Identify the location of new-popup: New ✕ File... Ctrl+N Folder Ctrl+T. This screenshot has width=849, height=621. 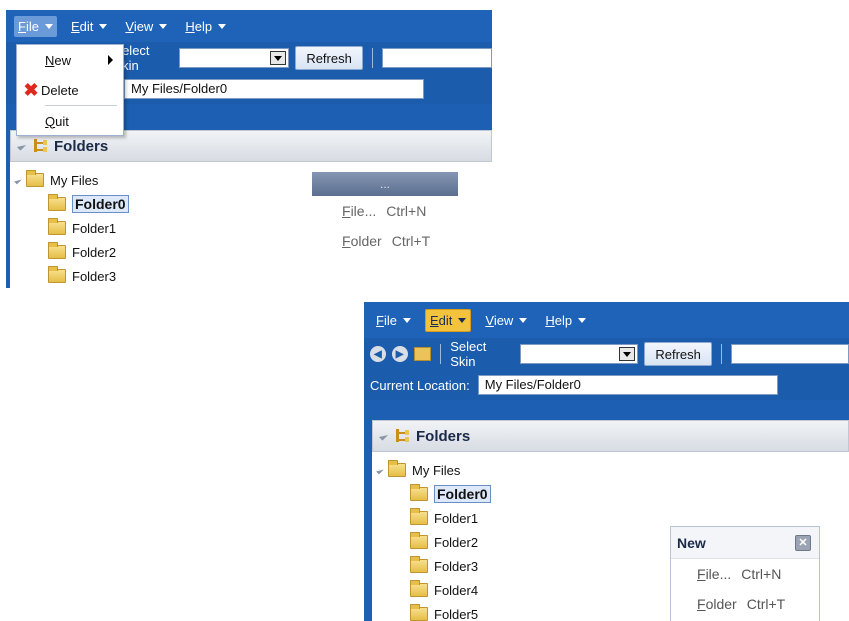
(745, 573).